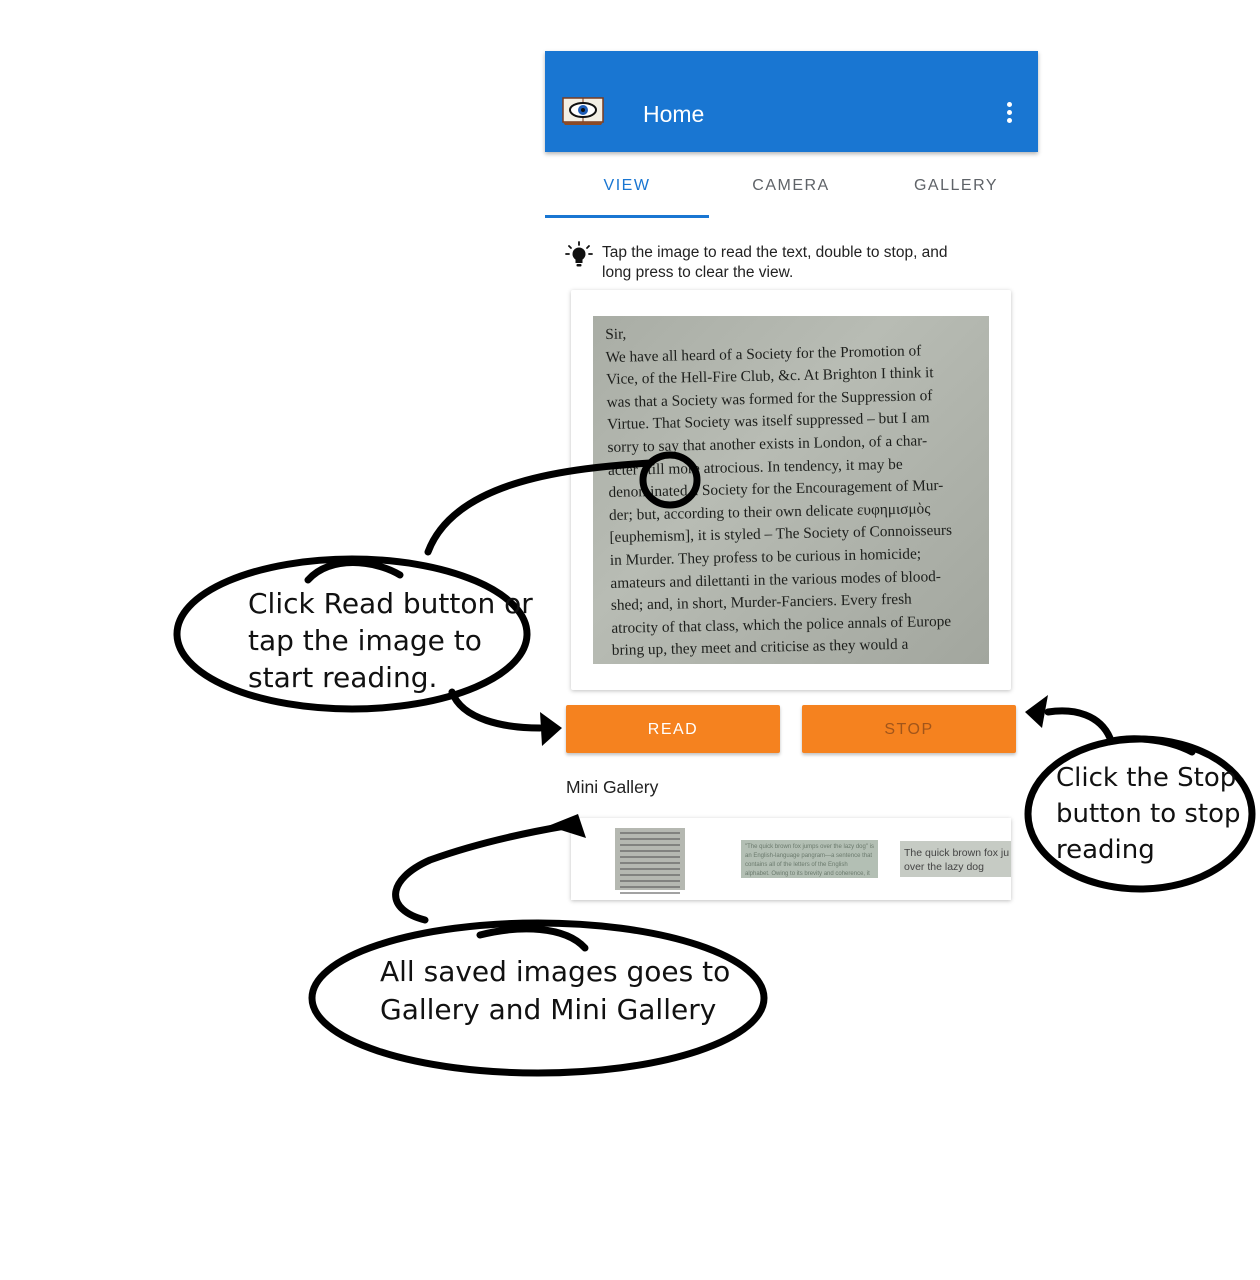 This screenshot has width=1260, height=1280. What do you see at coordinates (957, 853) in the screenshot?
I see `thumbnail-text: The quick brown fox ju` at bounding box center [957, 853].